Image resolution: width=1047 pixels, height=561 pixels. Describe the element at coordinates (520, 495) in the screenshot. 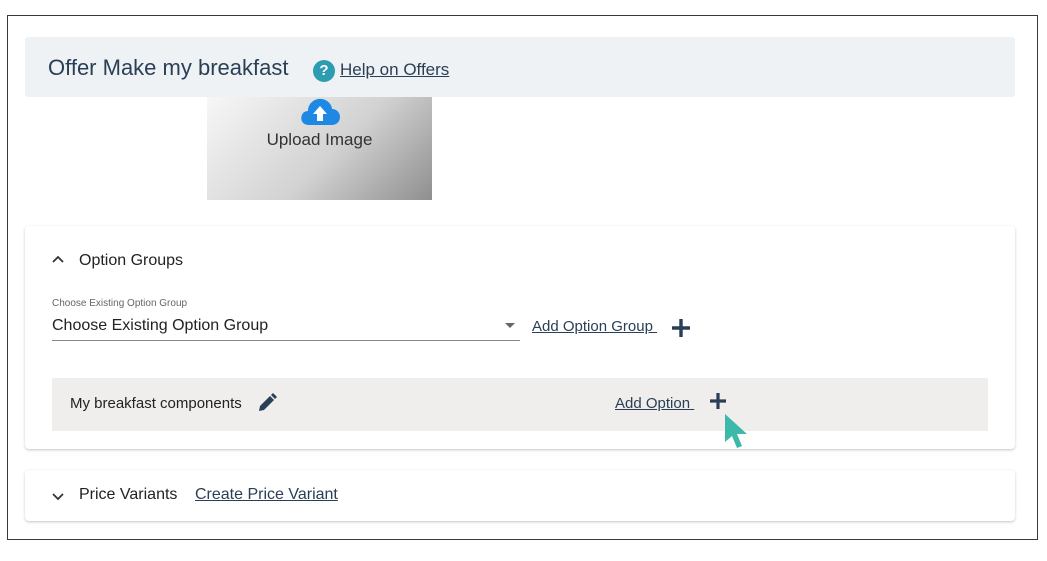

I see `price-variants-panel: Price Variants Create Price Variant` at that location.